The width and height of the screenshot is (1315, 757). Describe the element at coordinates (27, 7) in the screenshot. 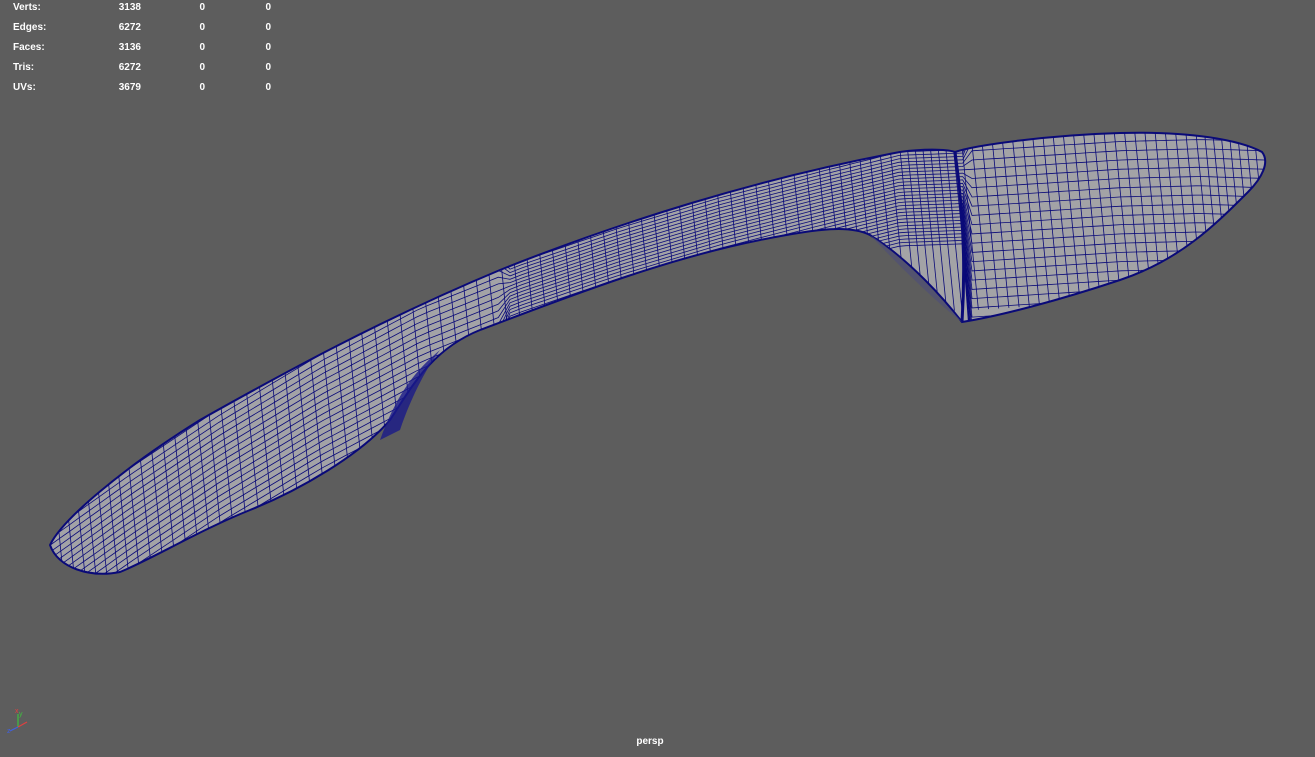

I see `hud-label: Verts:` at that location.